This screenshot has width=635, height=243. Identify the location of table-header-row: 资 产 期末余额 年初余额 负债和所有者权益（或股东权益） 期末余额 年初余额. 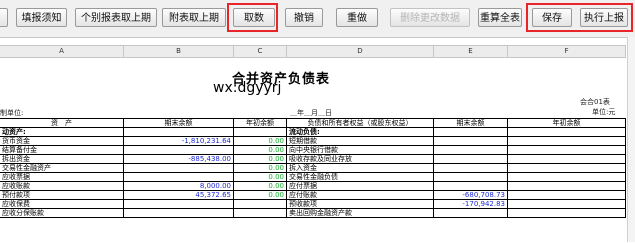
(313, 123).